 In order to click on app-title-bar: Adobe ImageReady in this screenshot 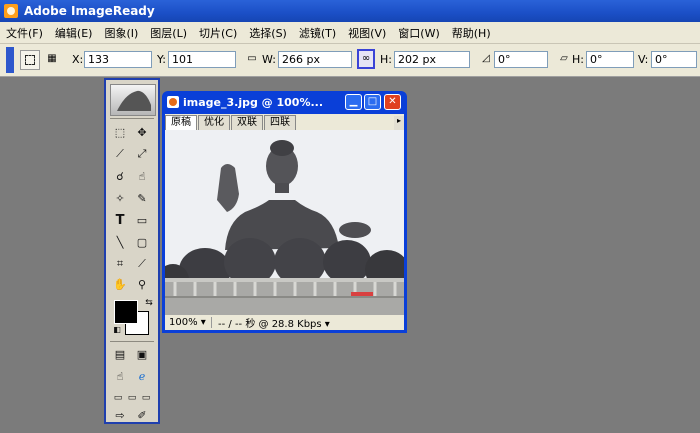, I will do `click(350, 11)`.